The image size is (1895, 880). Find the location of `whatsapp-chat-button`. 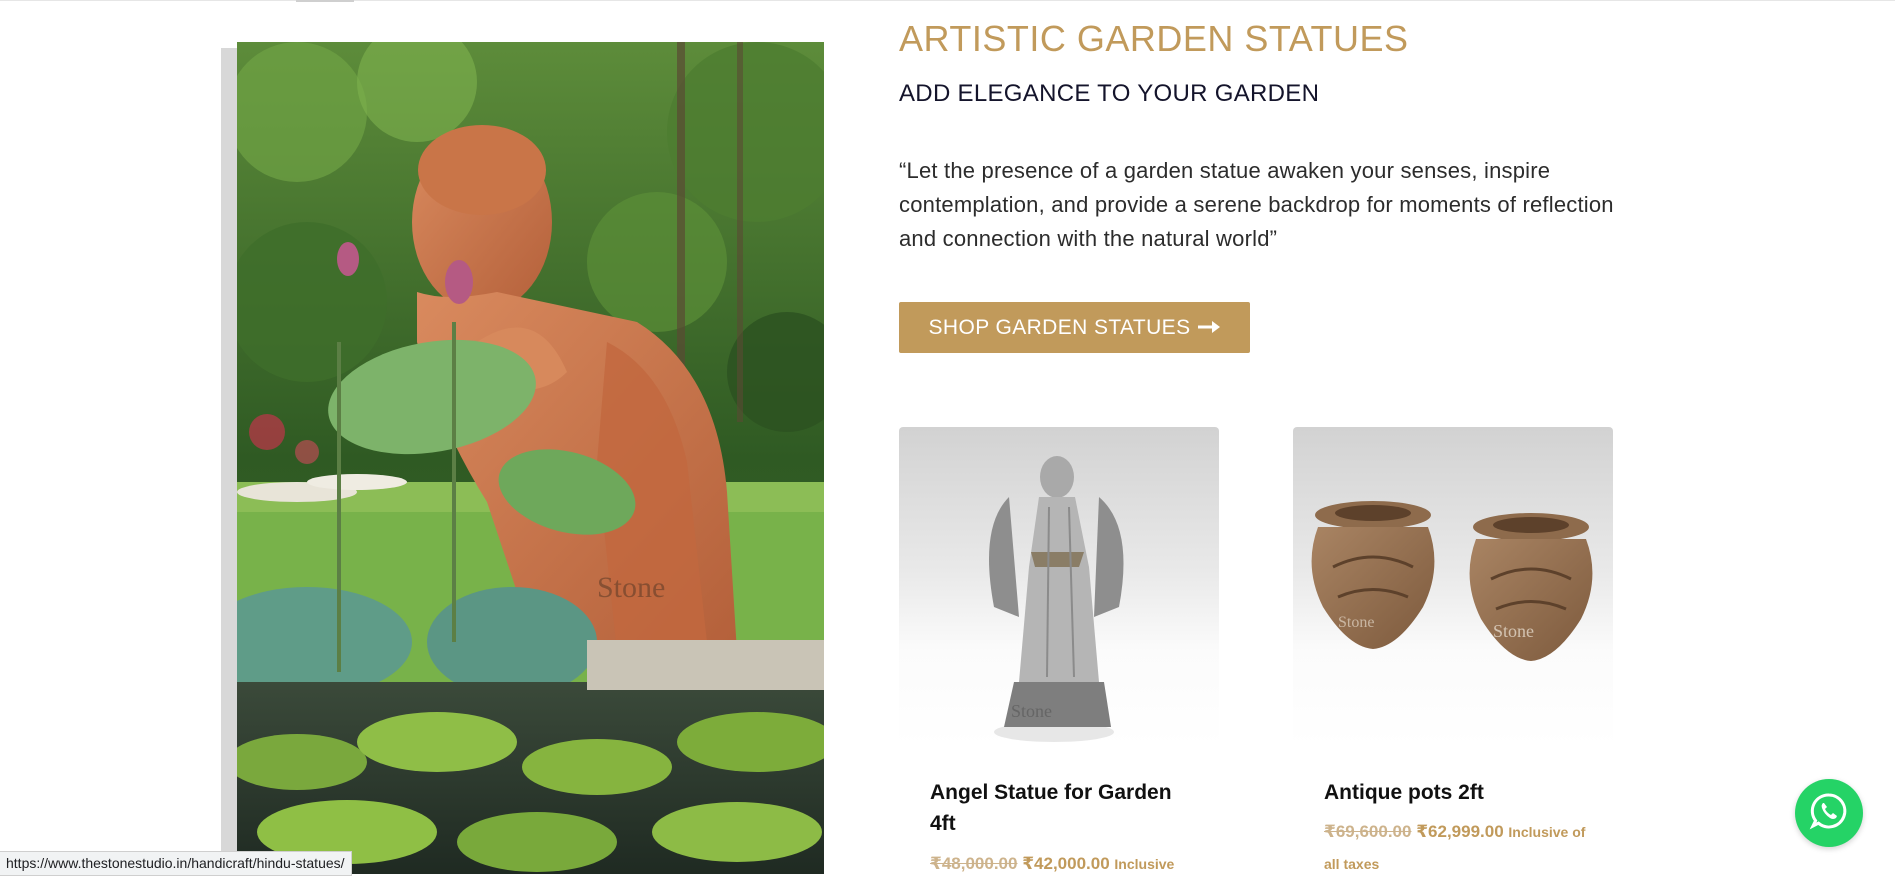

whatsapp-chat-button is located at coordinates (1829, 813).